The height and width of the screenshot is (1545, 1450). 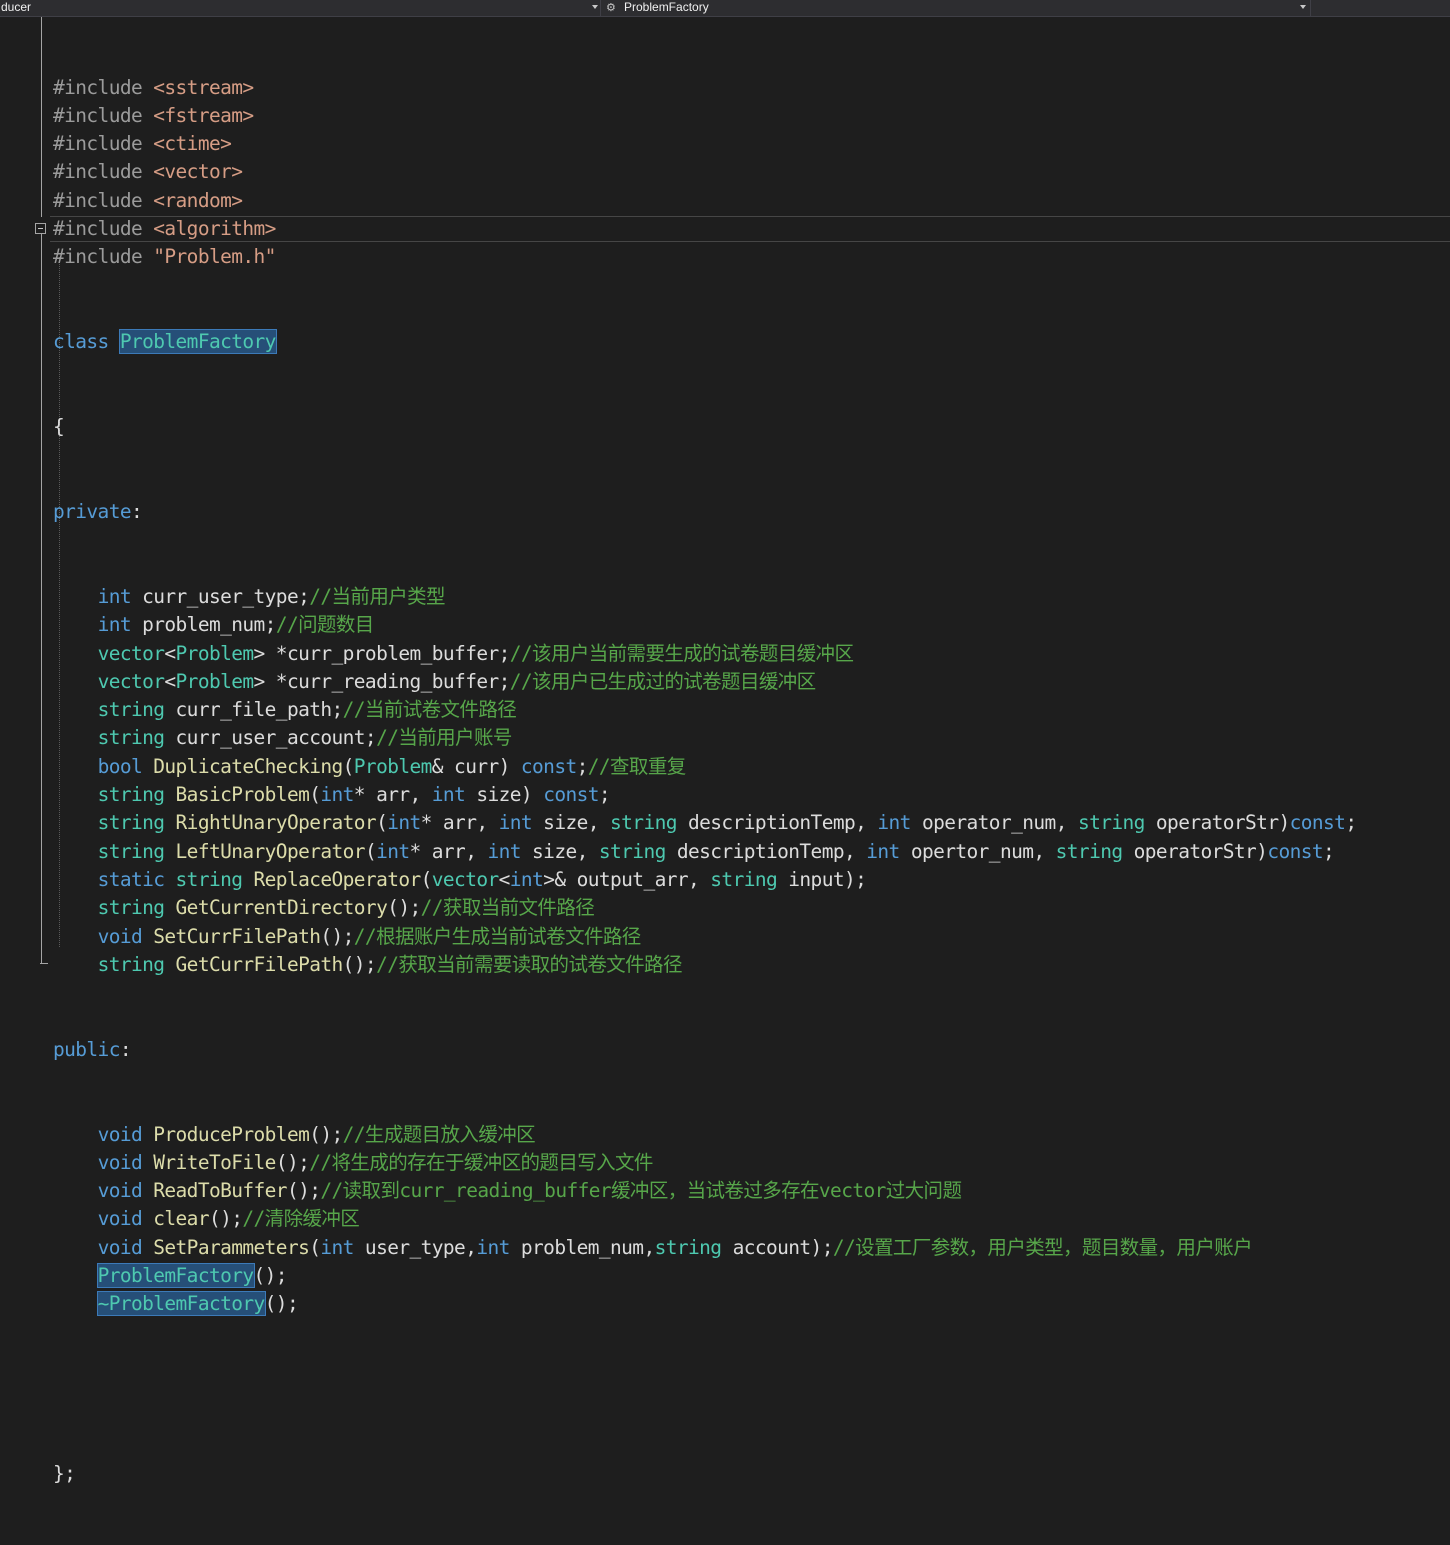 I want to click on class-name: ProblemFactory, so click(x=197, y=342).